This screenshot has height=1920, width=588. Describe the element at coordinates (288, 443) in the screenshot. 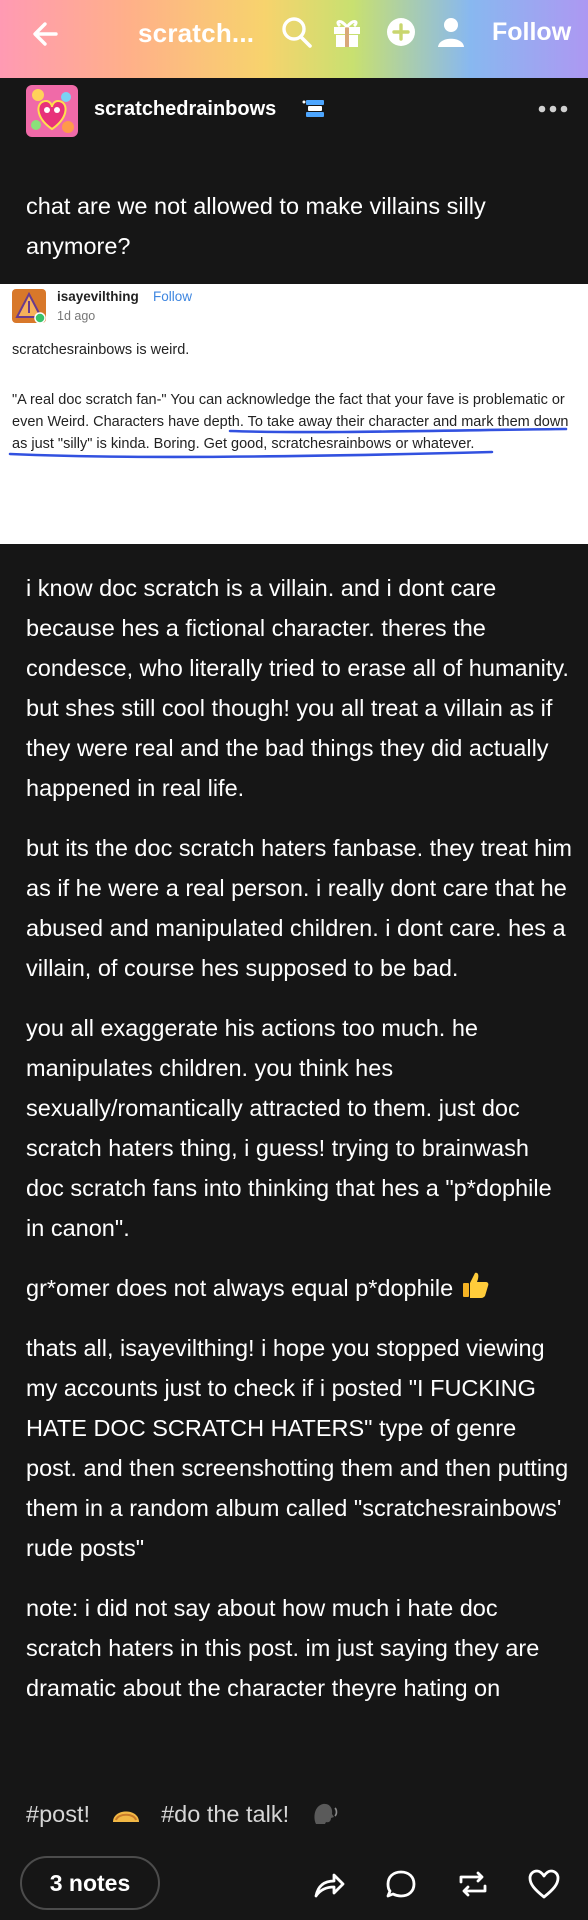

I see `underline-marks` at that location.